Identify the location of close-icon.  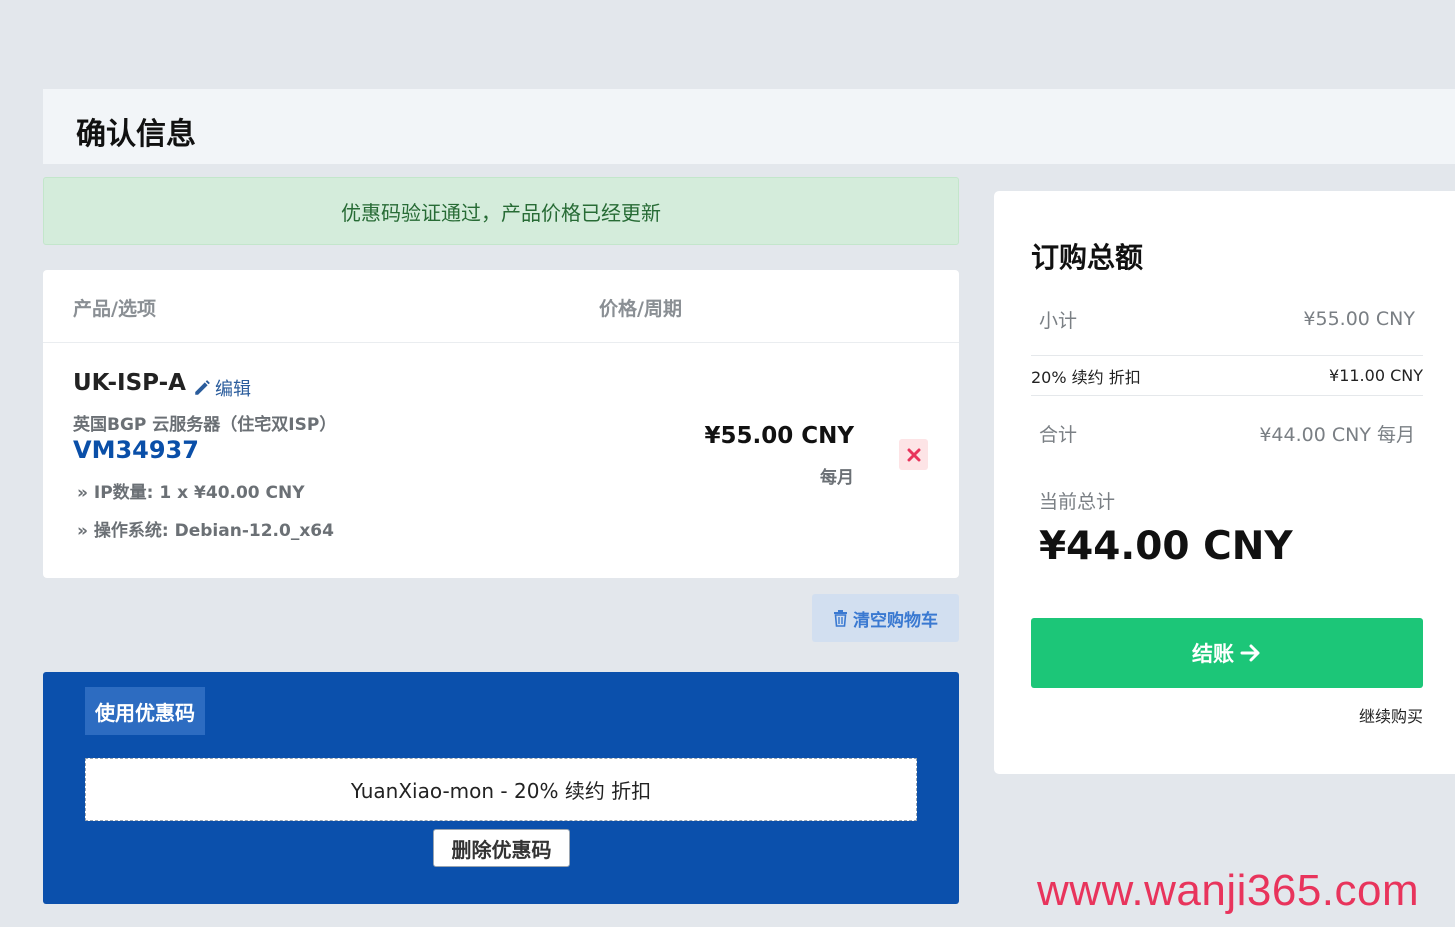
(913, 454).